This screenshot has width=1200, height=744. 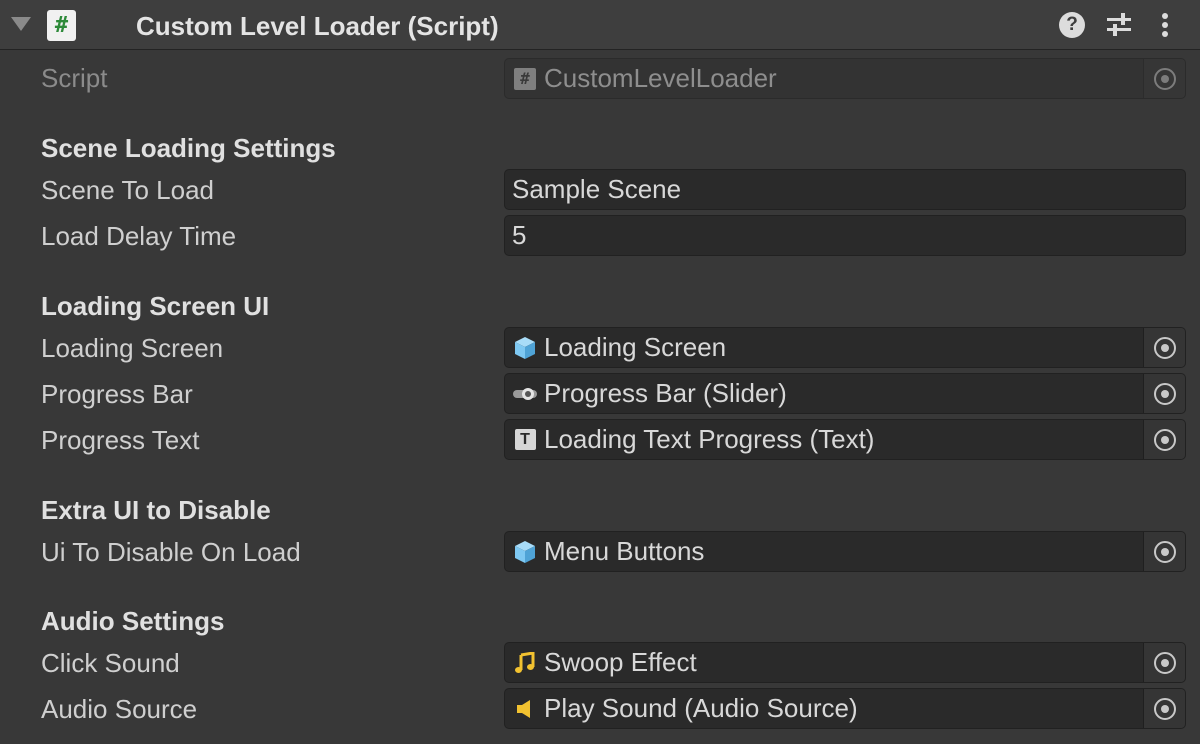 I want to click on load-delay-time-label: Load Delay Time, so click(x=139, y=236).